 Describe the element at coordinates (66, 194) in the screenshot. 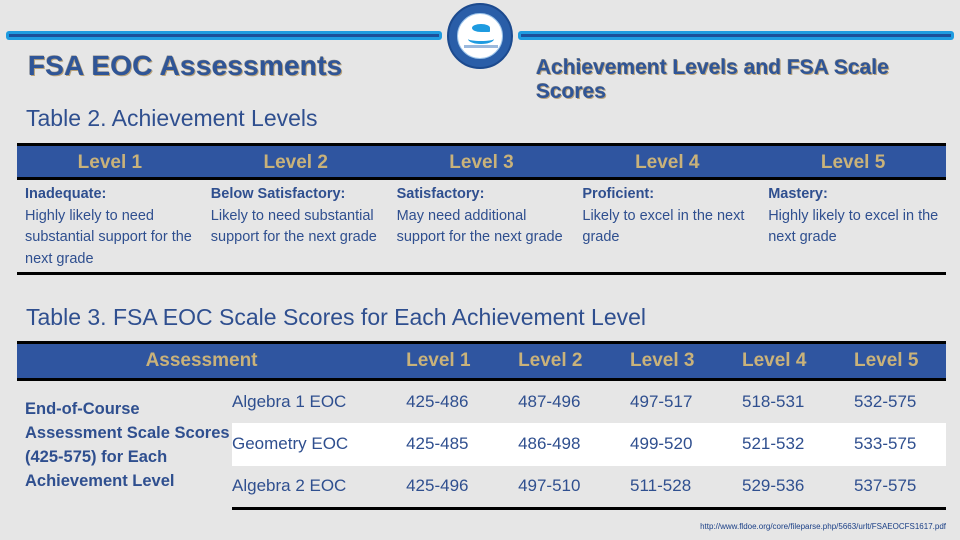

I see `level-label: Inadequate:` at that location.